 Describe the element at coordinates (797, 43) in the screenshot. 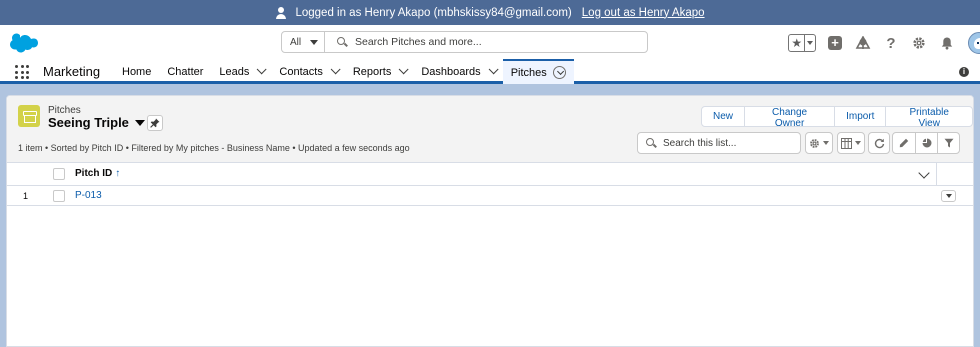

I see `star-icon: ★` at that location.